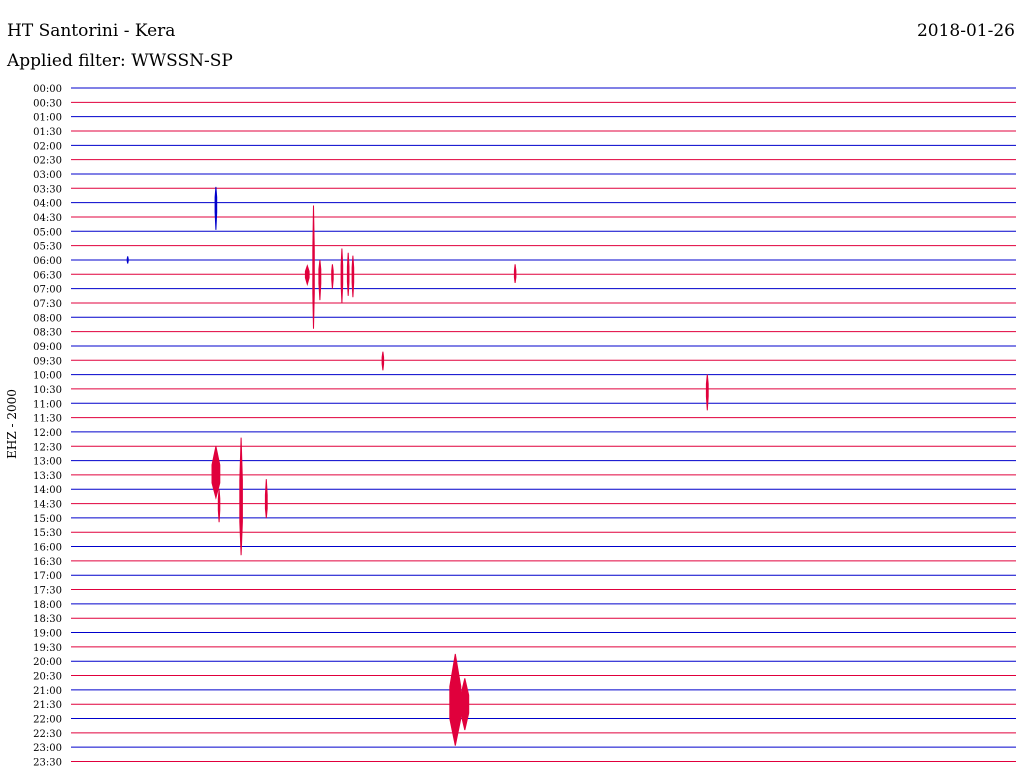 The width and height of the screenshot is (1024, 780). Describe the element at coordinates (47, 748) in the screenshot. I see `row-time-label: 23:00` at that location.